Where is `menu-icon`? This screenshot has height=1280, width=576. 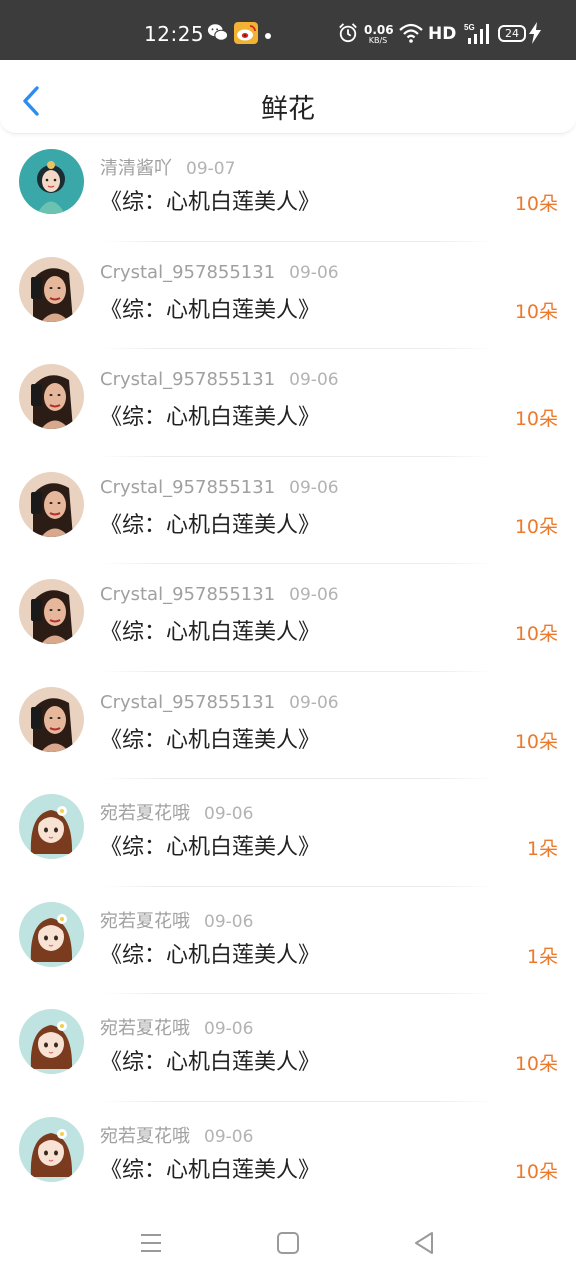
menu-icon is located at coordinates (151, 1243).